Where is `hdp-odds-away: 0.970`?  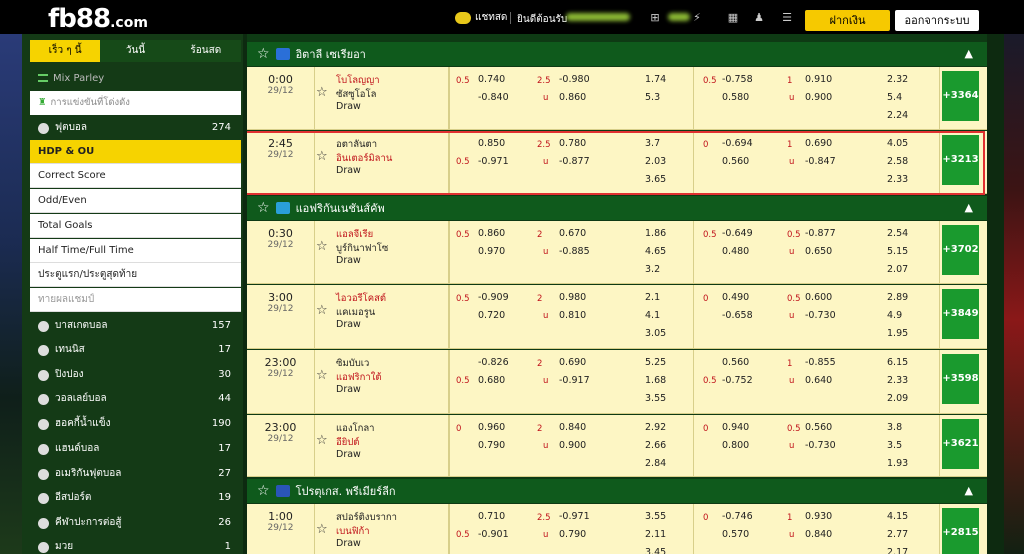 hdp-odds-away: 0.970 is located at coordinates (491, 251).